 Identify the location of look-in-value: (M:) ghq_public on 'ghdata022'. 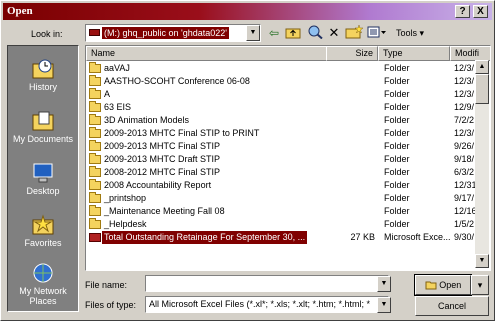
(166, 33).